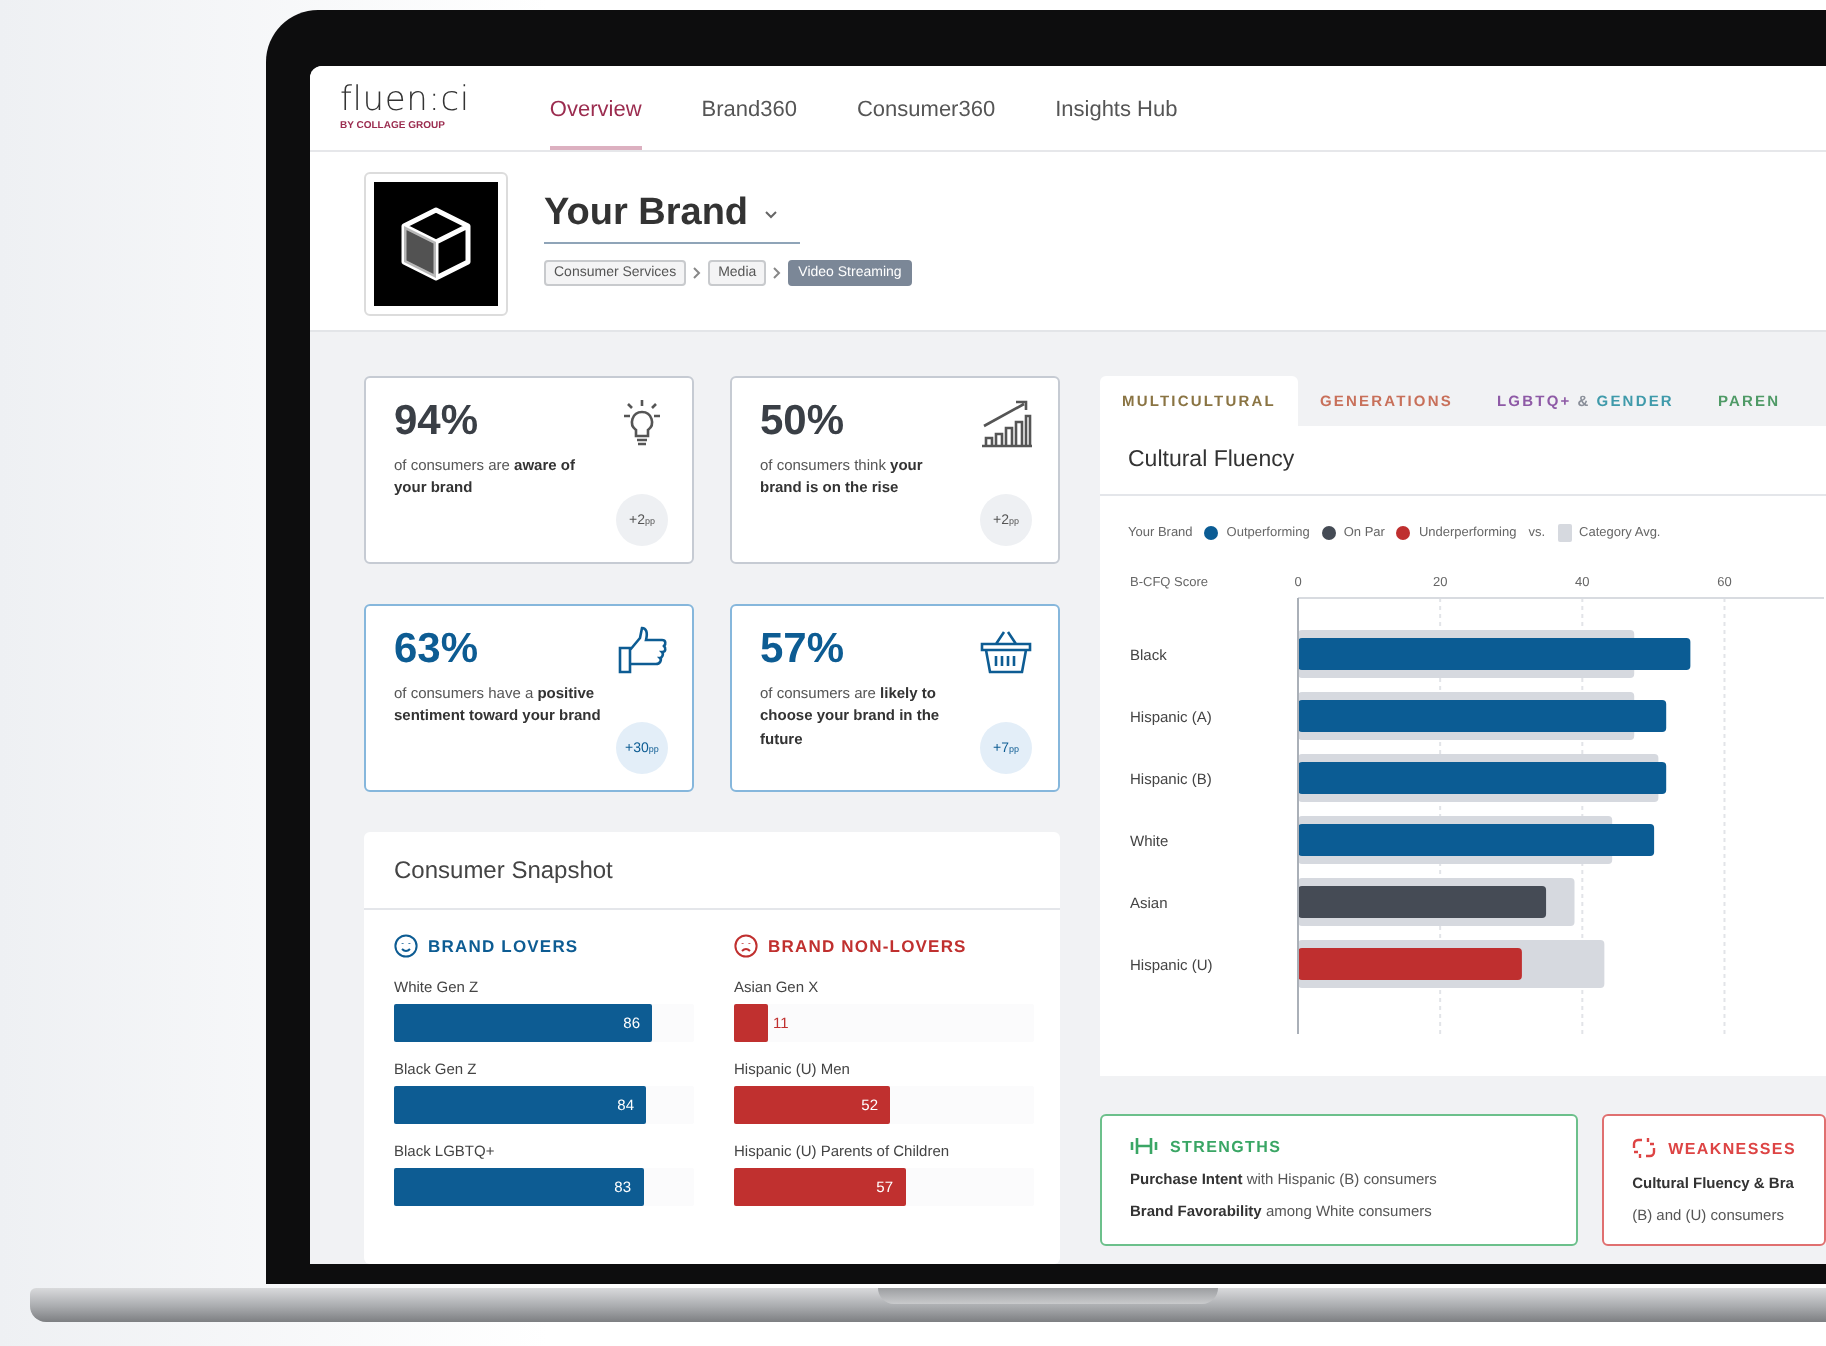 The height and width of the screenshot is (1346, 1826). I want to click on brand-selector: Your Brand, so click(672, 218).